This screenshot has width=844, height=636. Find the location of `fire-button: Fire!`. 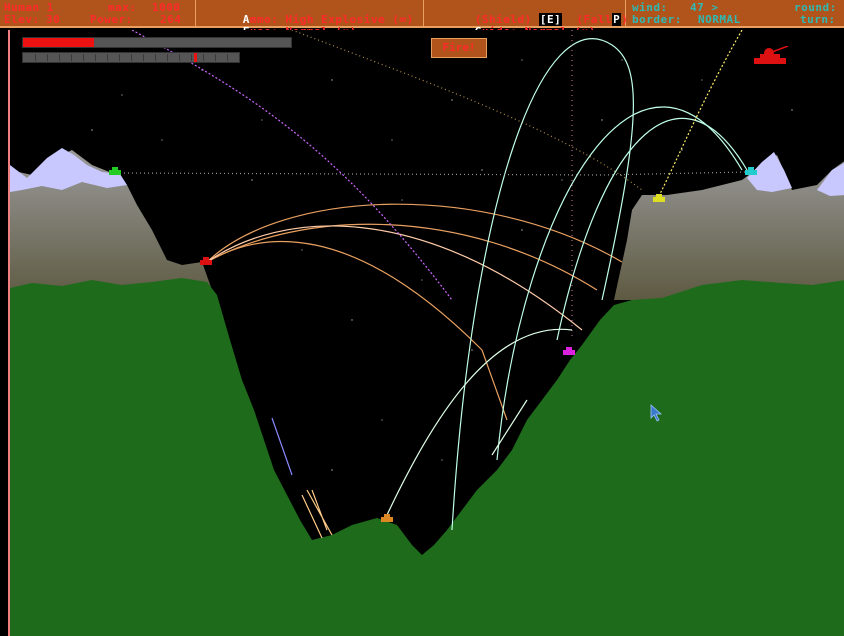

fire-button: Fire! is located at coordinates (459, 48).